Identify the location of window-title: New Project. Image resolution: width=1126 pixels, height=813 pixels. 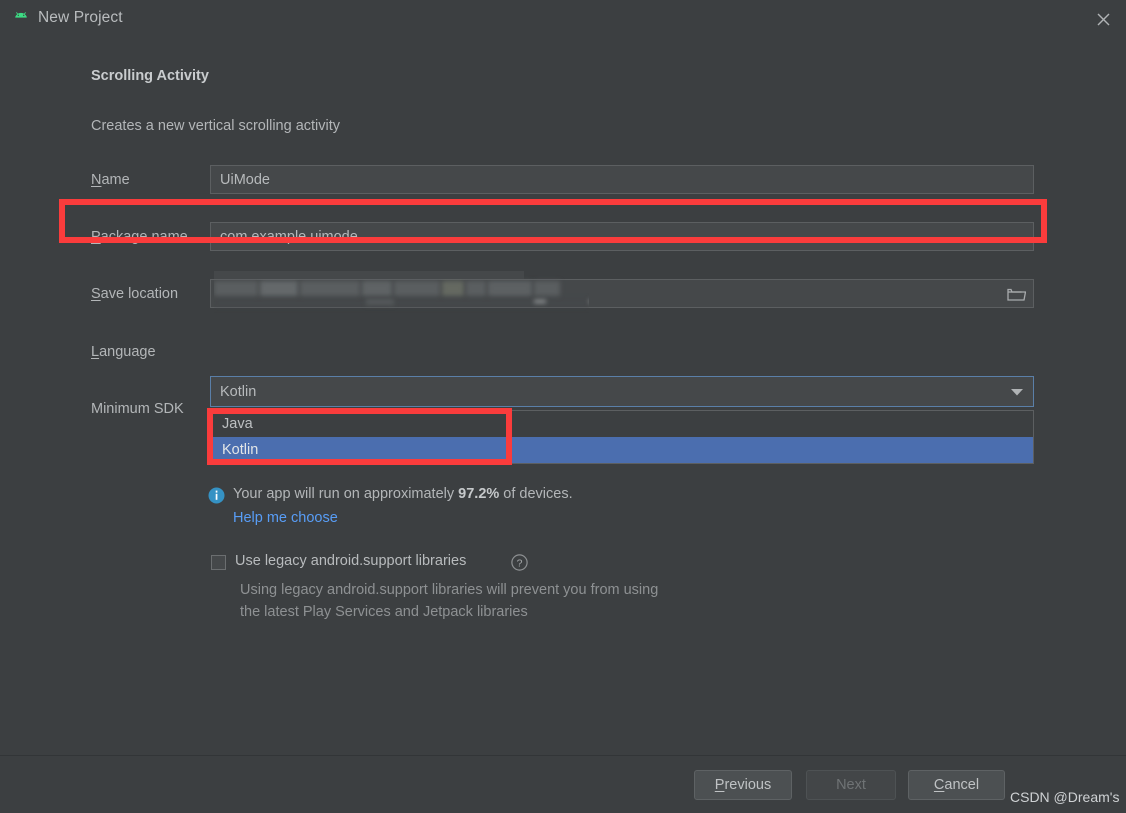
(80, 17).